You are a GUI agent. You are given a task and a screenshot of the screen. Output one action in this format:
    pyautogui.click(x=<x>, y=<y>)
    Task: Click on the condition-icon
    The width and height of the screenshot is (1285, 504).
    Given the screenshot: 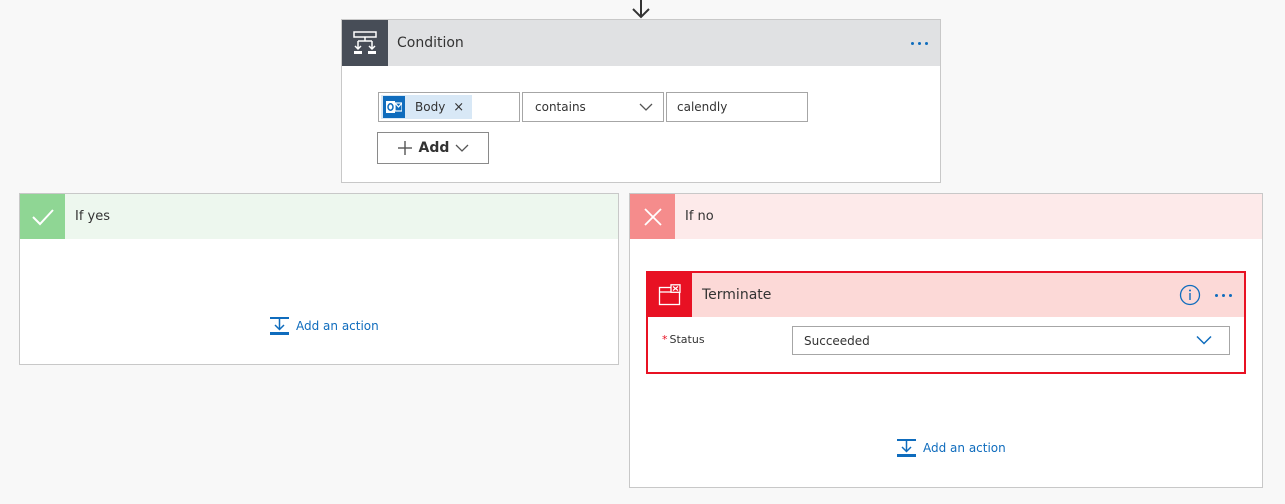 What is the action you would take?
    pyautogui.click(x=365, y=43)
    